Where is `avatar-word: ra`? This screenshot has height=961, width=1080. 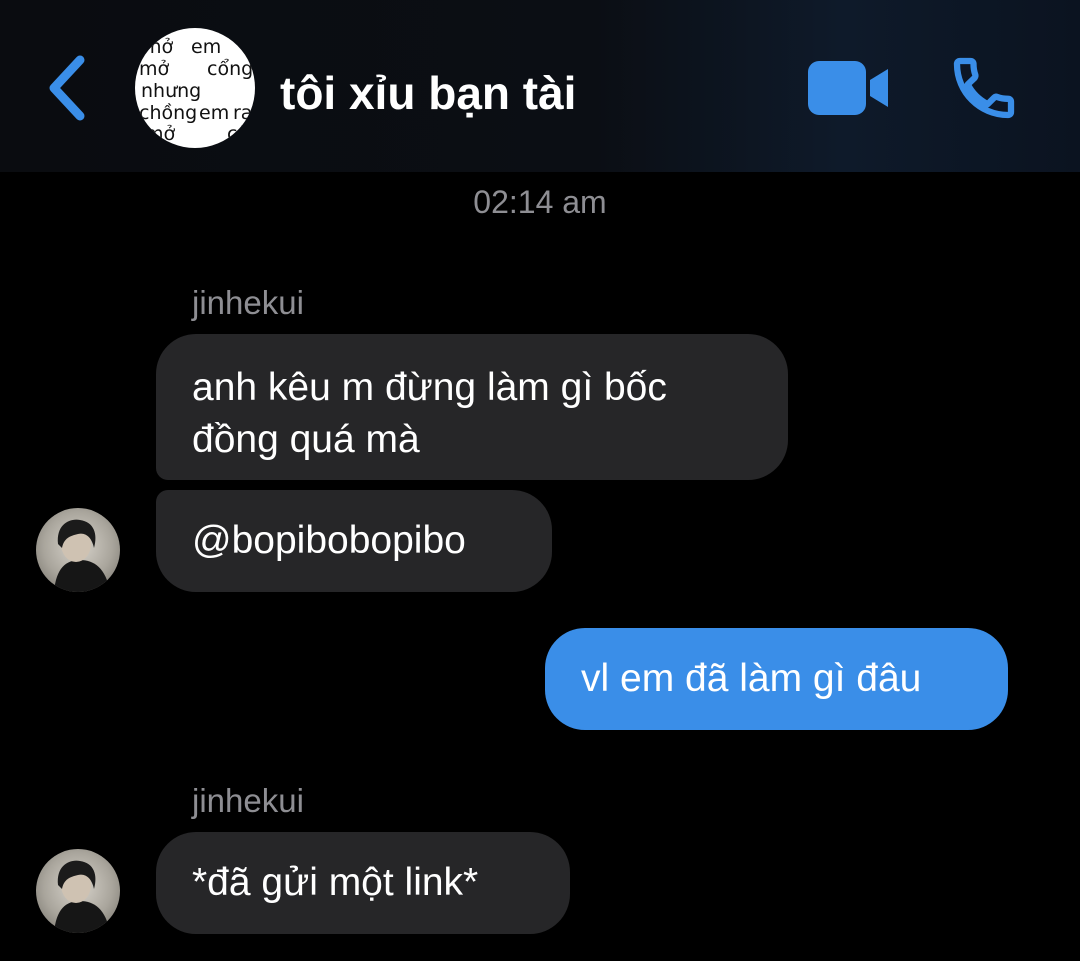 avatar-word: ra is located at coordinates (243, 113).